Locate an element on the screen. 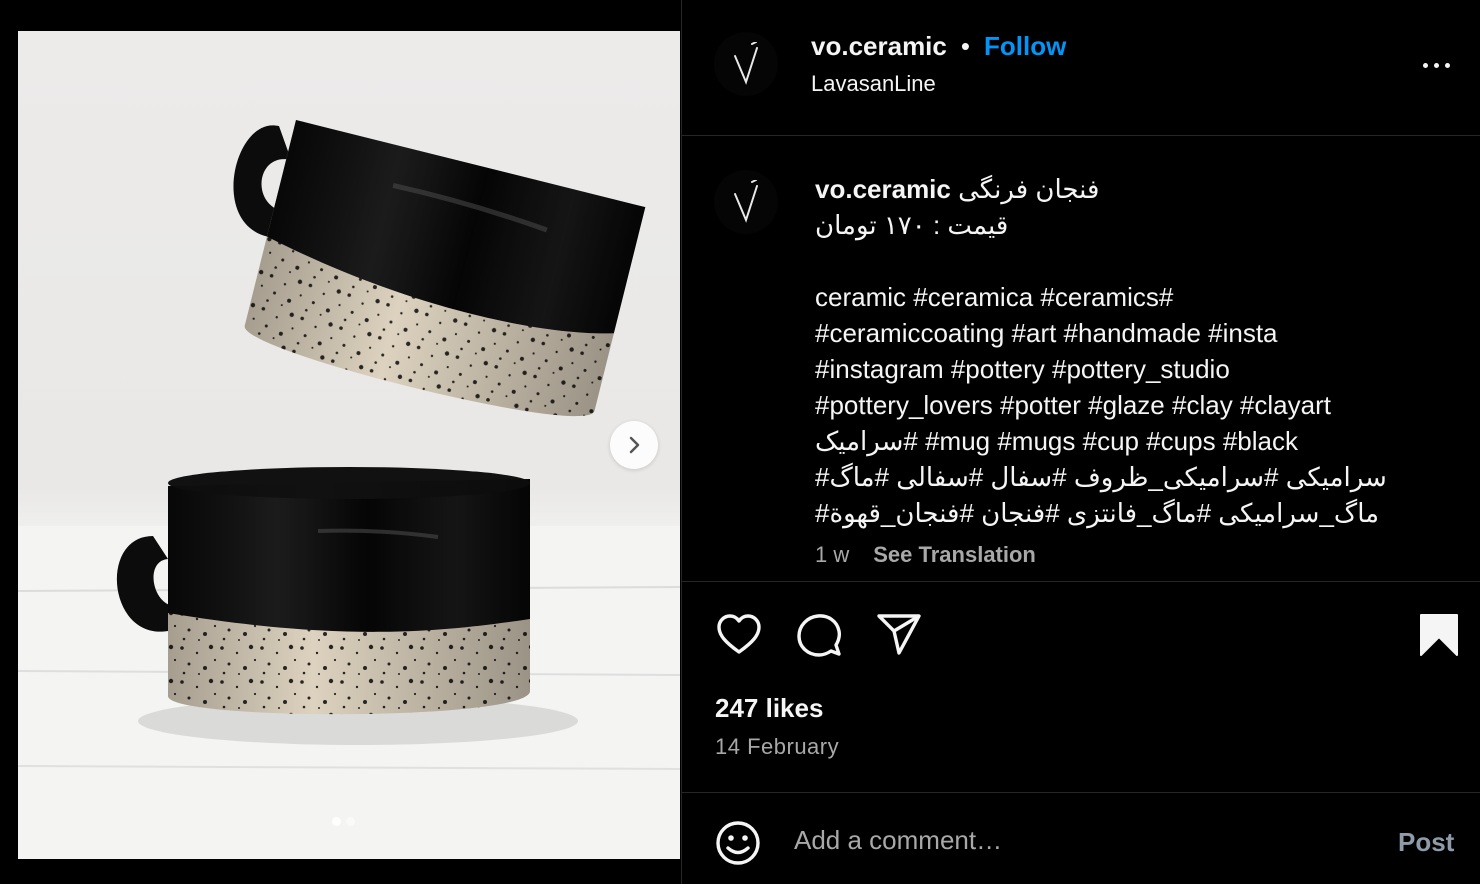 The height and width of the screenshot is (884, 1480). hashtag-line: #سرامیکی #سرامیکی_ظروف #سفال #سفالی #ماگ is located at coordinates (1125, 477).